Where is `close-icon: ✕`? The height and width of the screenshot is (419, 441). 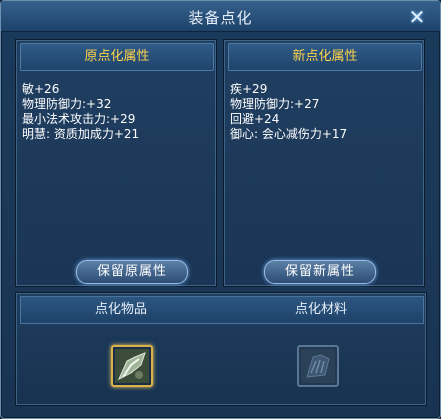 close-icon: ✕ is located at coordinates (417, 17).